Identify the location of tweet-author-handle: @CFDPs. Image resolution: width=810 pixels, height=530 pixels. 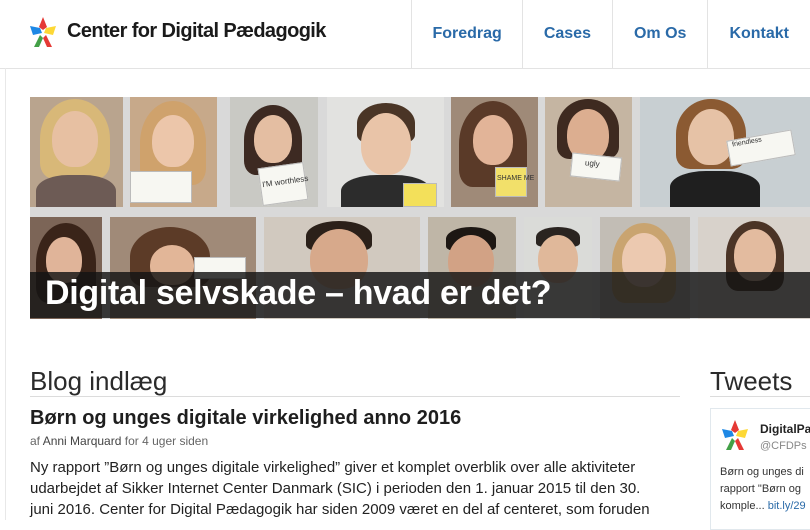
(783, 446).